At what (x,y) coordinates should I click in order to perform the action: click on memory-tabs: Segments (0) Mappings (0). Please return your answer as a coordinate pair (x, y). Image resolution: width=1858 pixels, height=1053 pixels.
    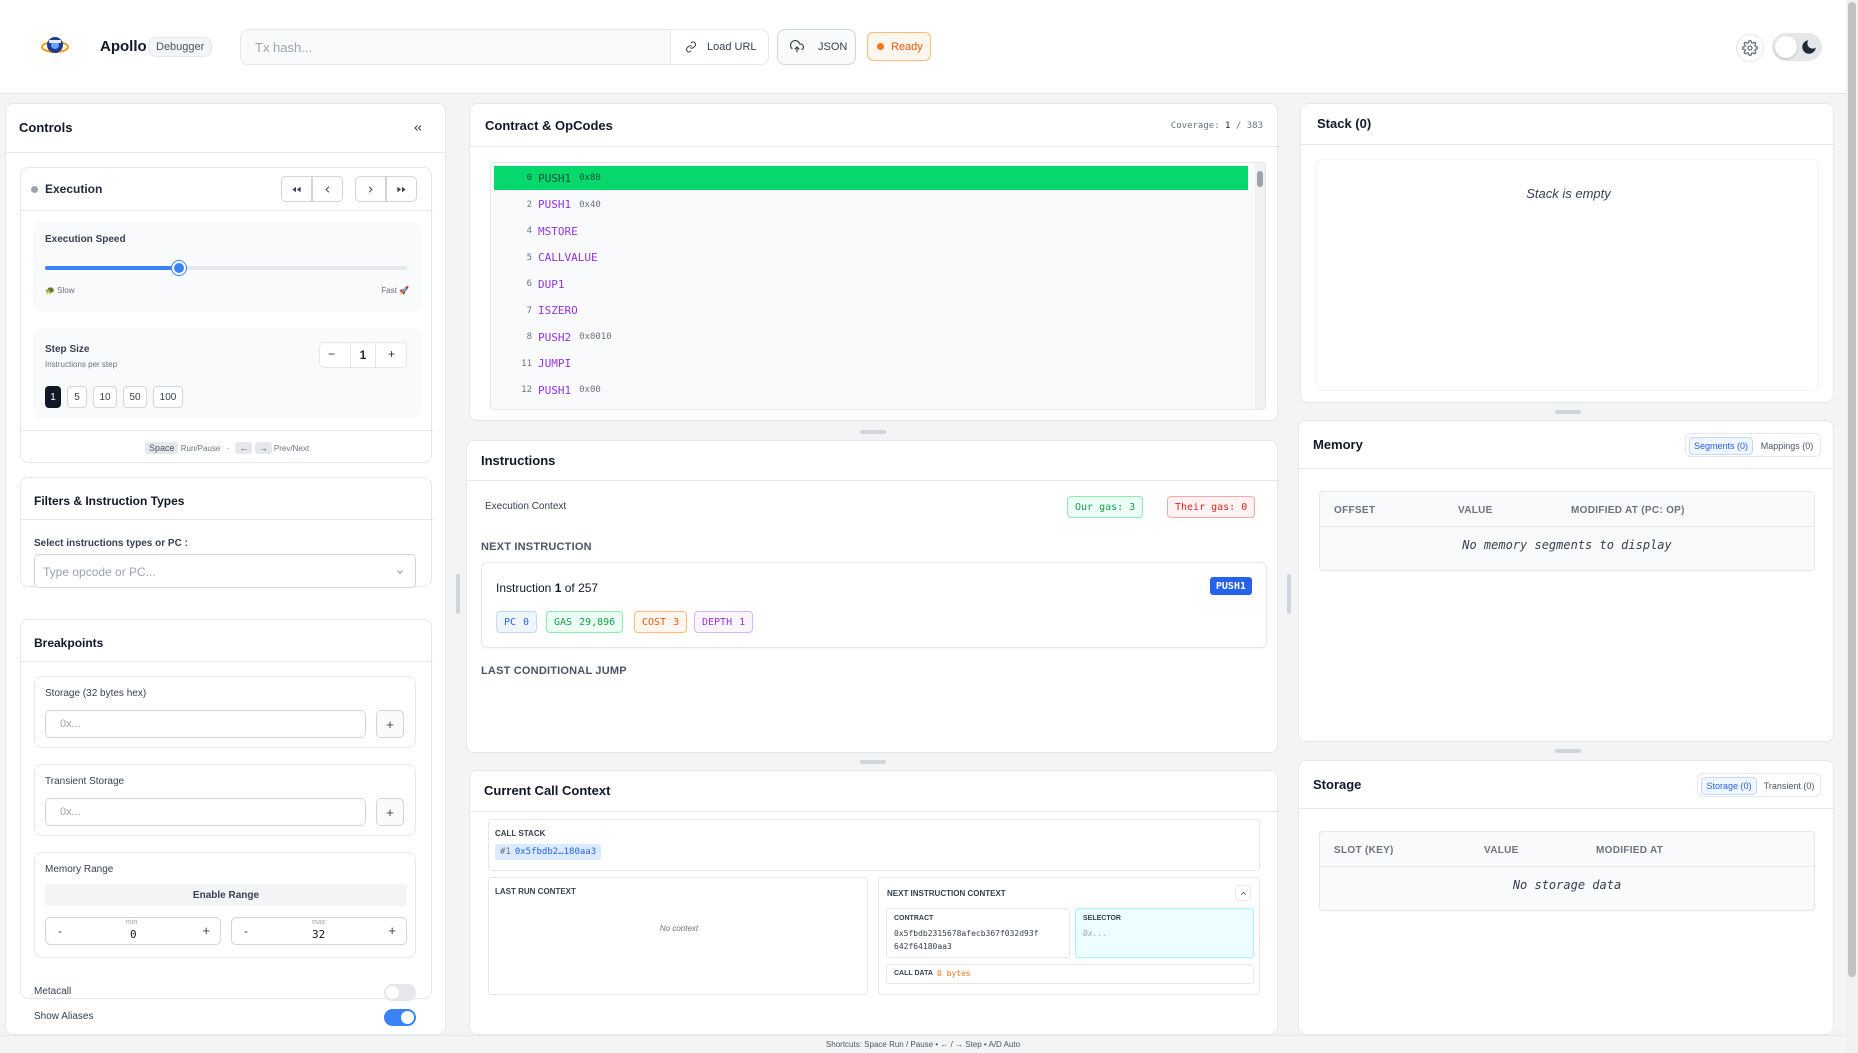
    Looking at the image, I should click on (1753, 445).